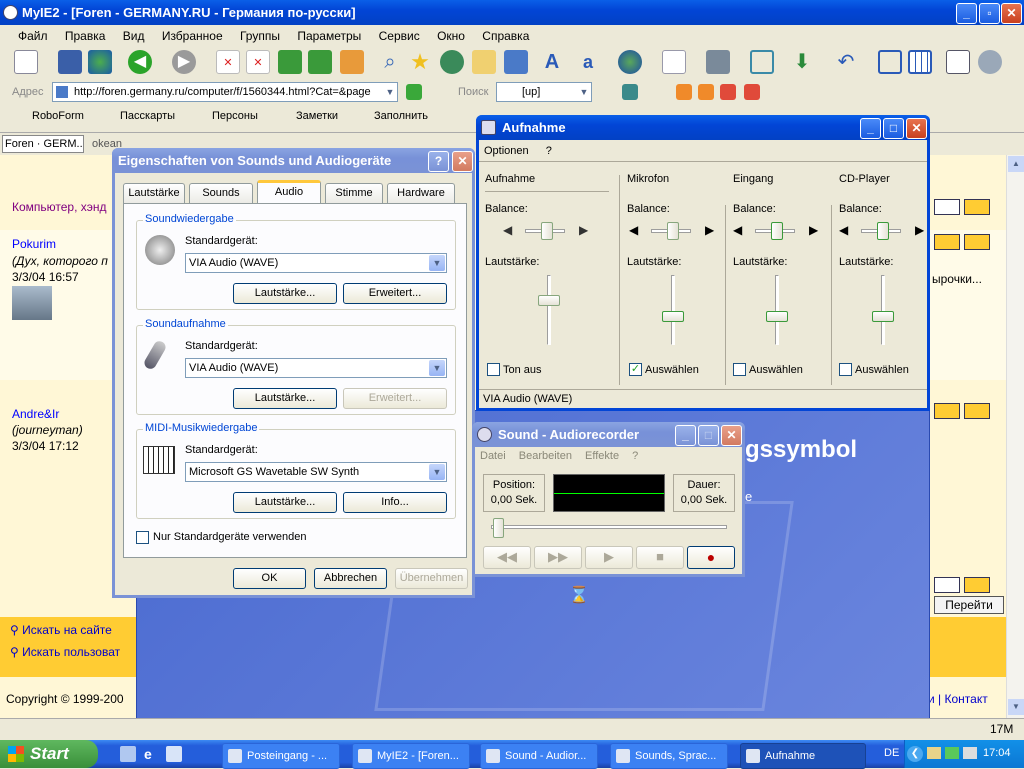 The height and width of the screenshot is (769, 1024). Describe the element at coordinates (846, 62) in the screenshot. I see `undo-icon: ↶` at that location.